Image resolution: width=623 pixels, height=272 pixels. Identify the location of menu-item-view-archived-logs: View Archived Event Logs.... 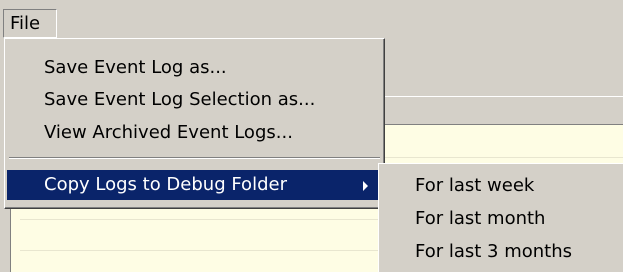
(194, 133).